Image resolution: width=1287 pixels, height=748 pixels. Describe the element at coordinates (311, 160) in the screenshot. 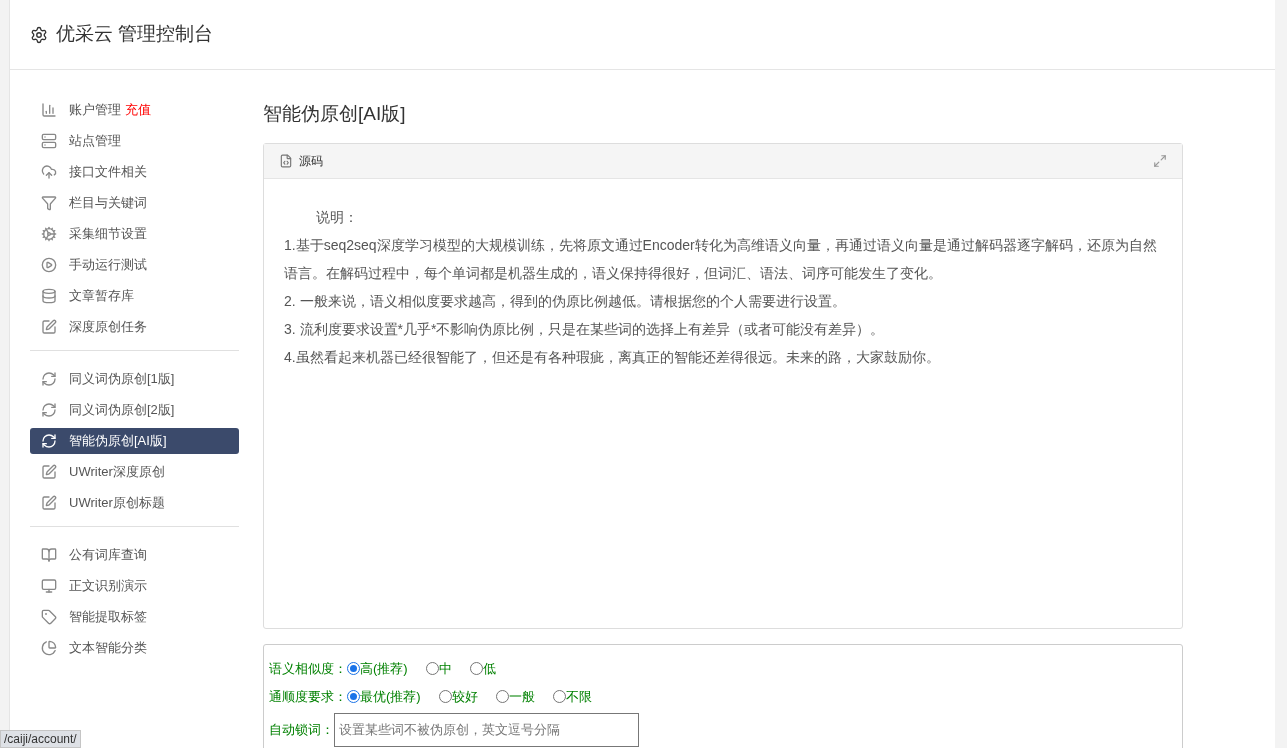

I see `source-button: 源码` at that location.